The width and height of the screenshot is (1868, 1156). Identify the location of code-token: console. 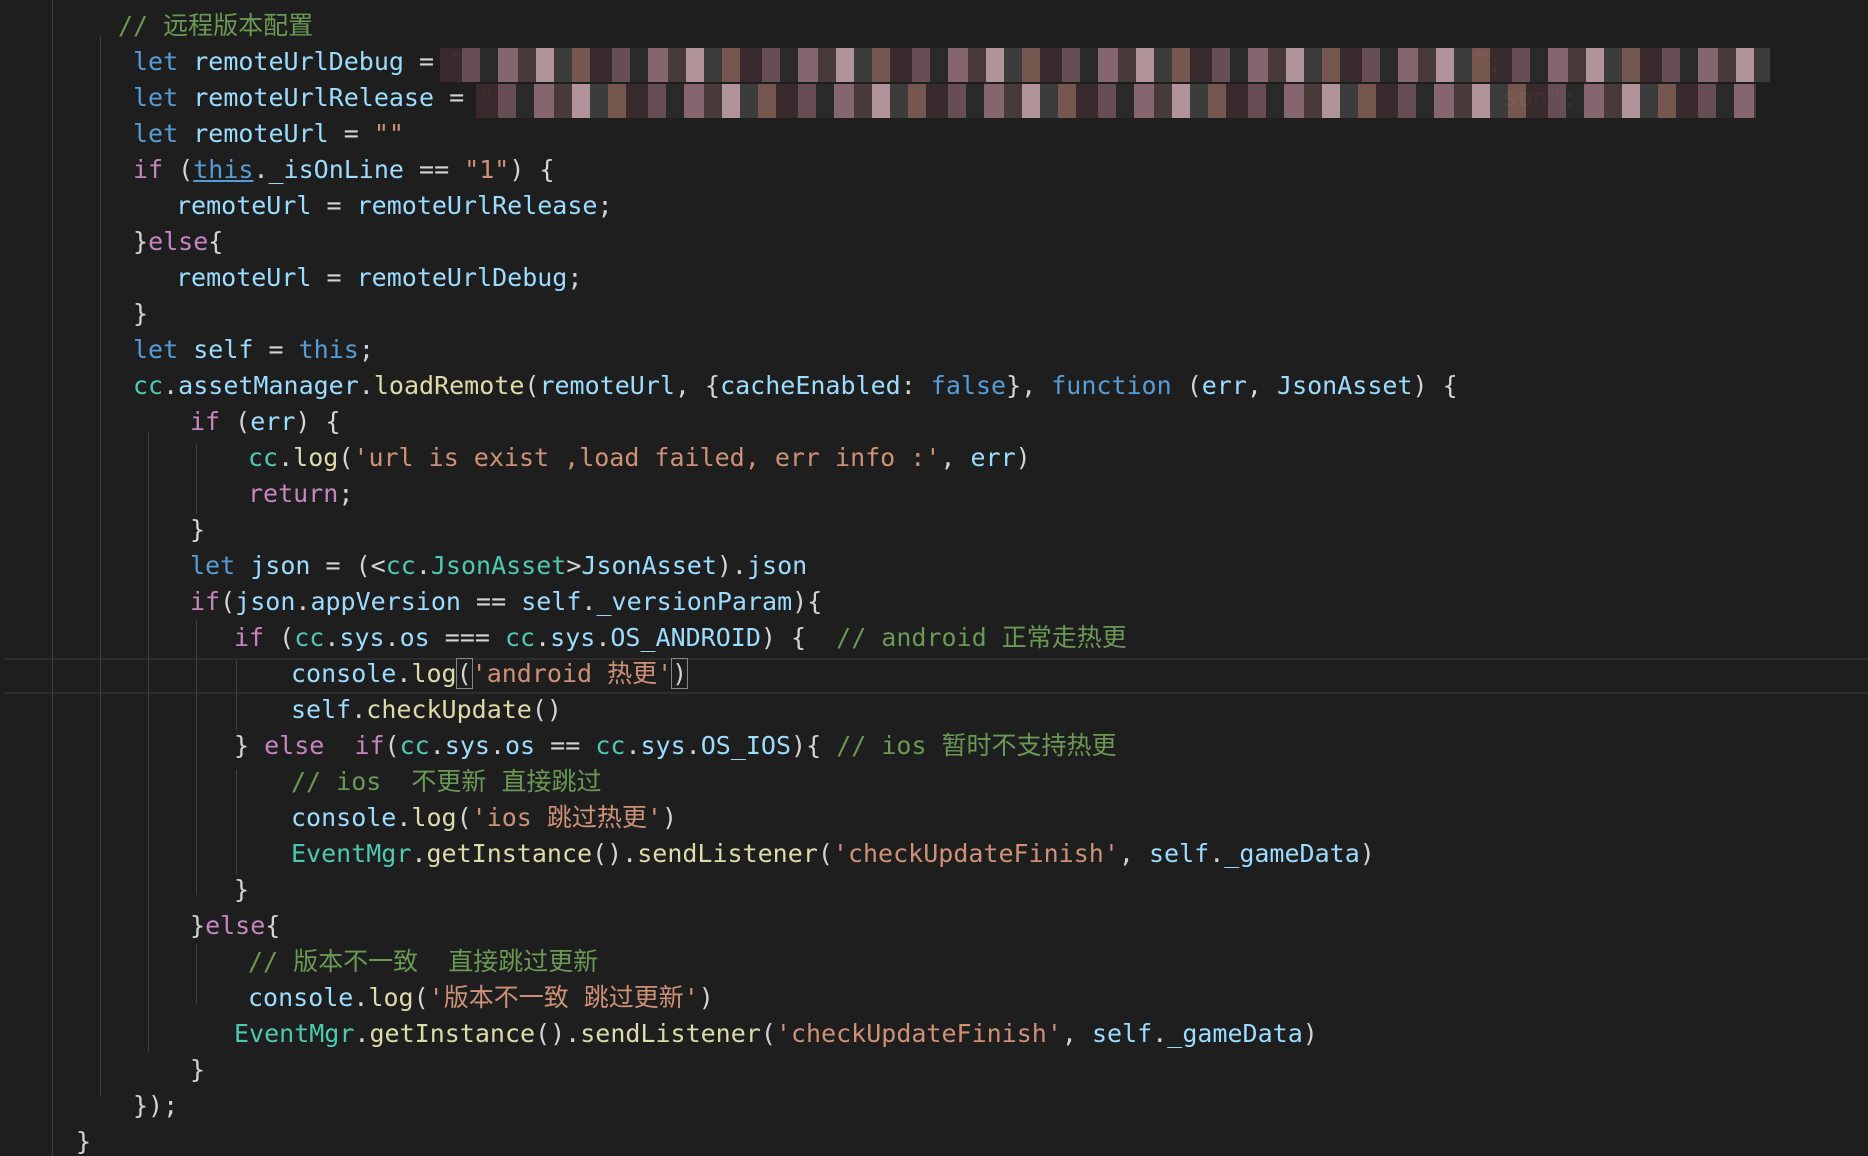
(344, 673).